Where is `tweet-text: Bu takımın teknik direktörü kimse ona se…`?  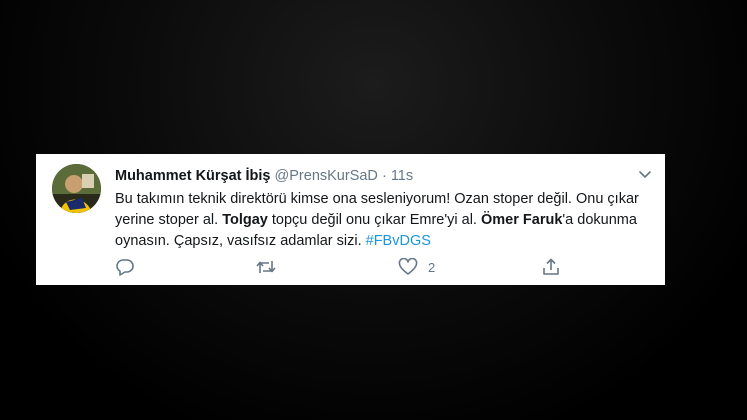
tweet-text: Bu takımın teknik direktörü kimse ona se… is located at coordinates (382, 220).